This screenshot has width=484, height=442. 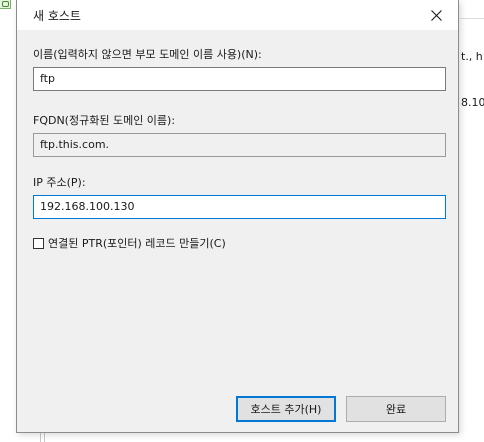 I want to click on background-window, so click(x=472, y=221).